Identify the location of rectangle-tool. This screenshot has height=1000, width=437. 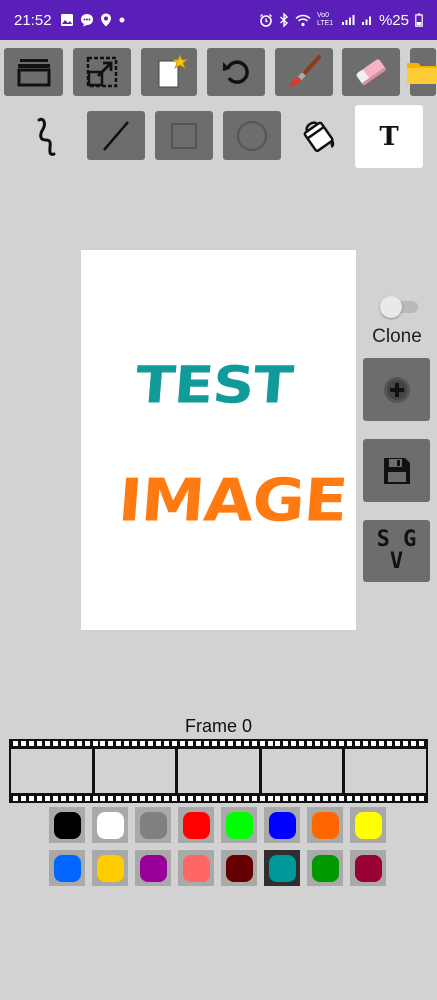
(184, 135).